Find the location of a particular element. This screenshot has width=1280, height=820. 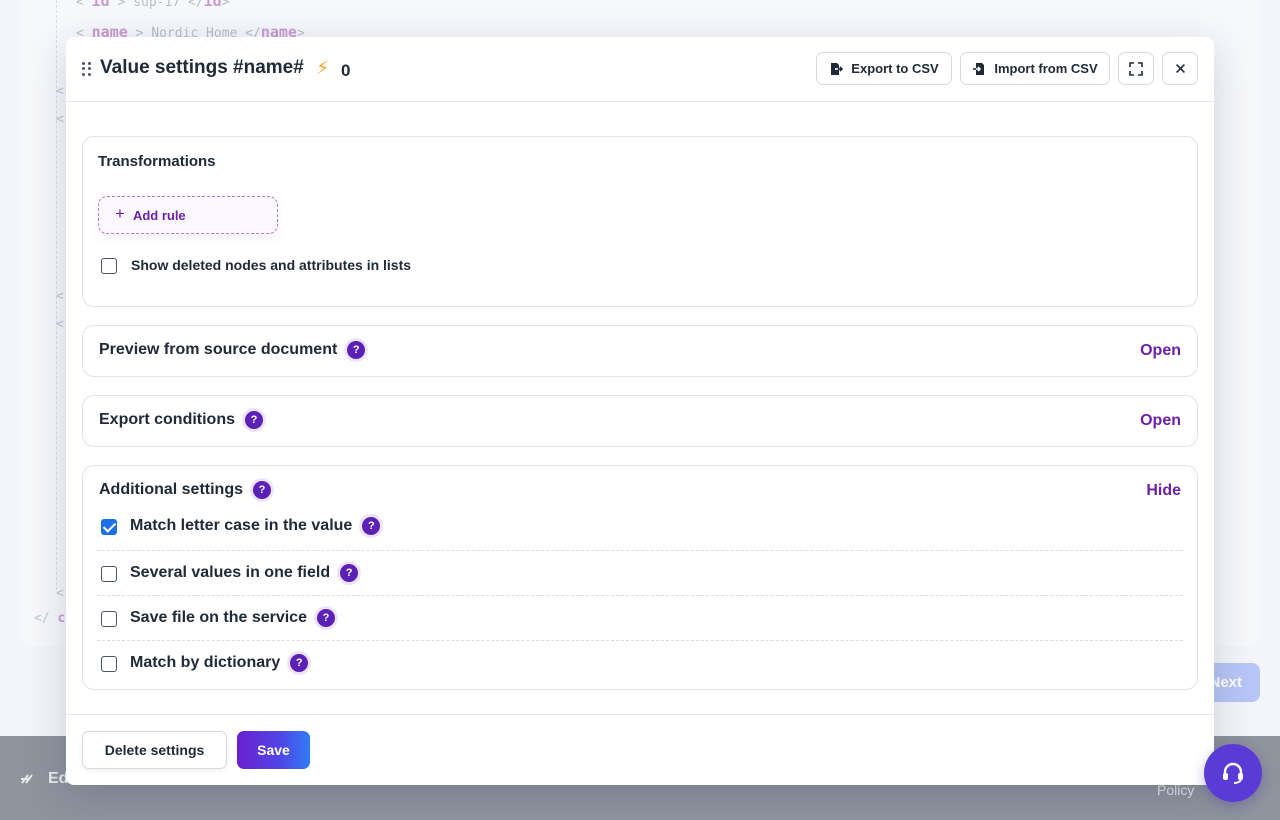

match-dictionary-checkbox is located at coordinates (109, 664).